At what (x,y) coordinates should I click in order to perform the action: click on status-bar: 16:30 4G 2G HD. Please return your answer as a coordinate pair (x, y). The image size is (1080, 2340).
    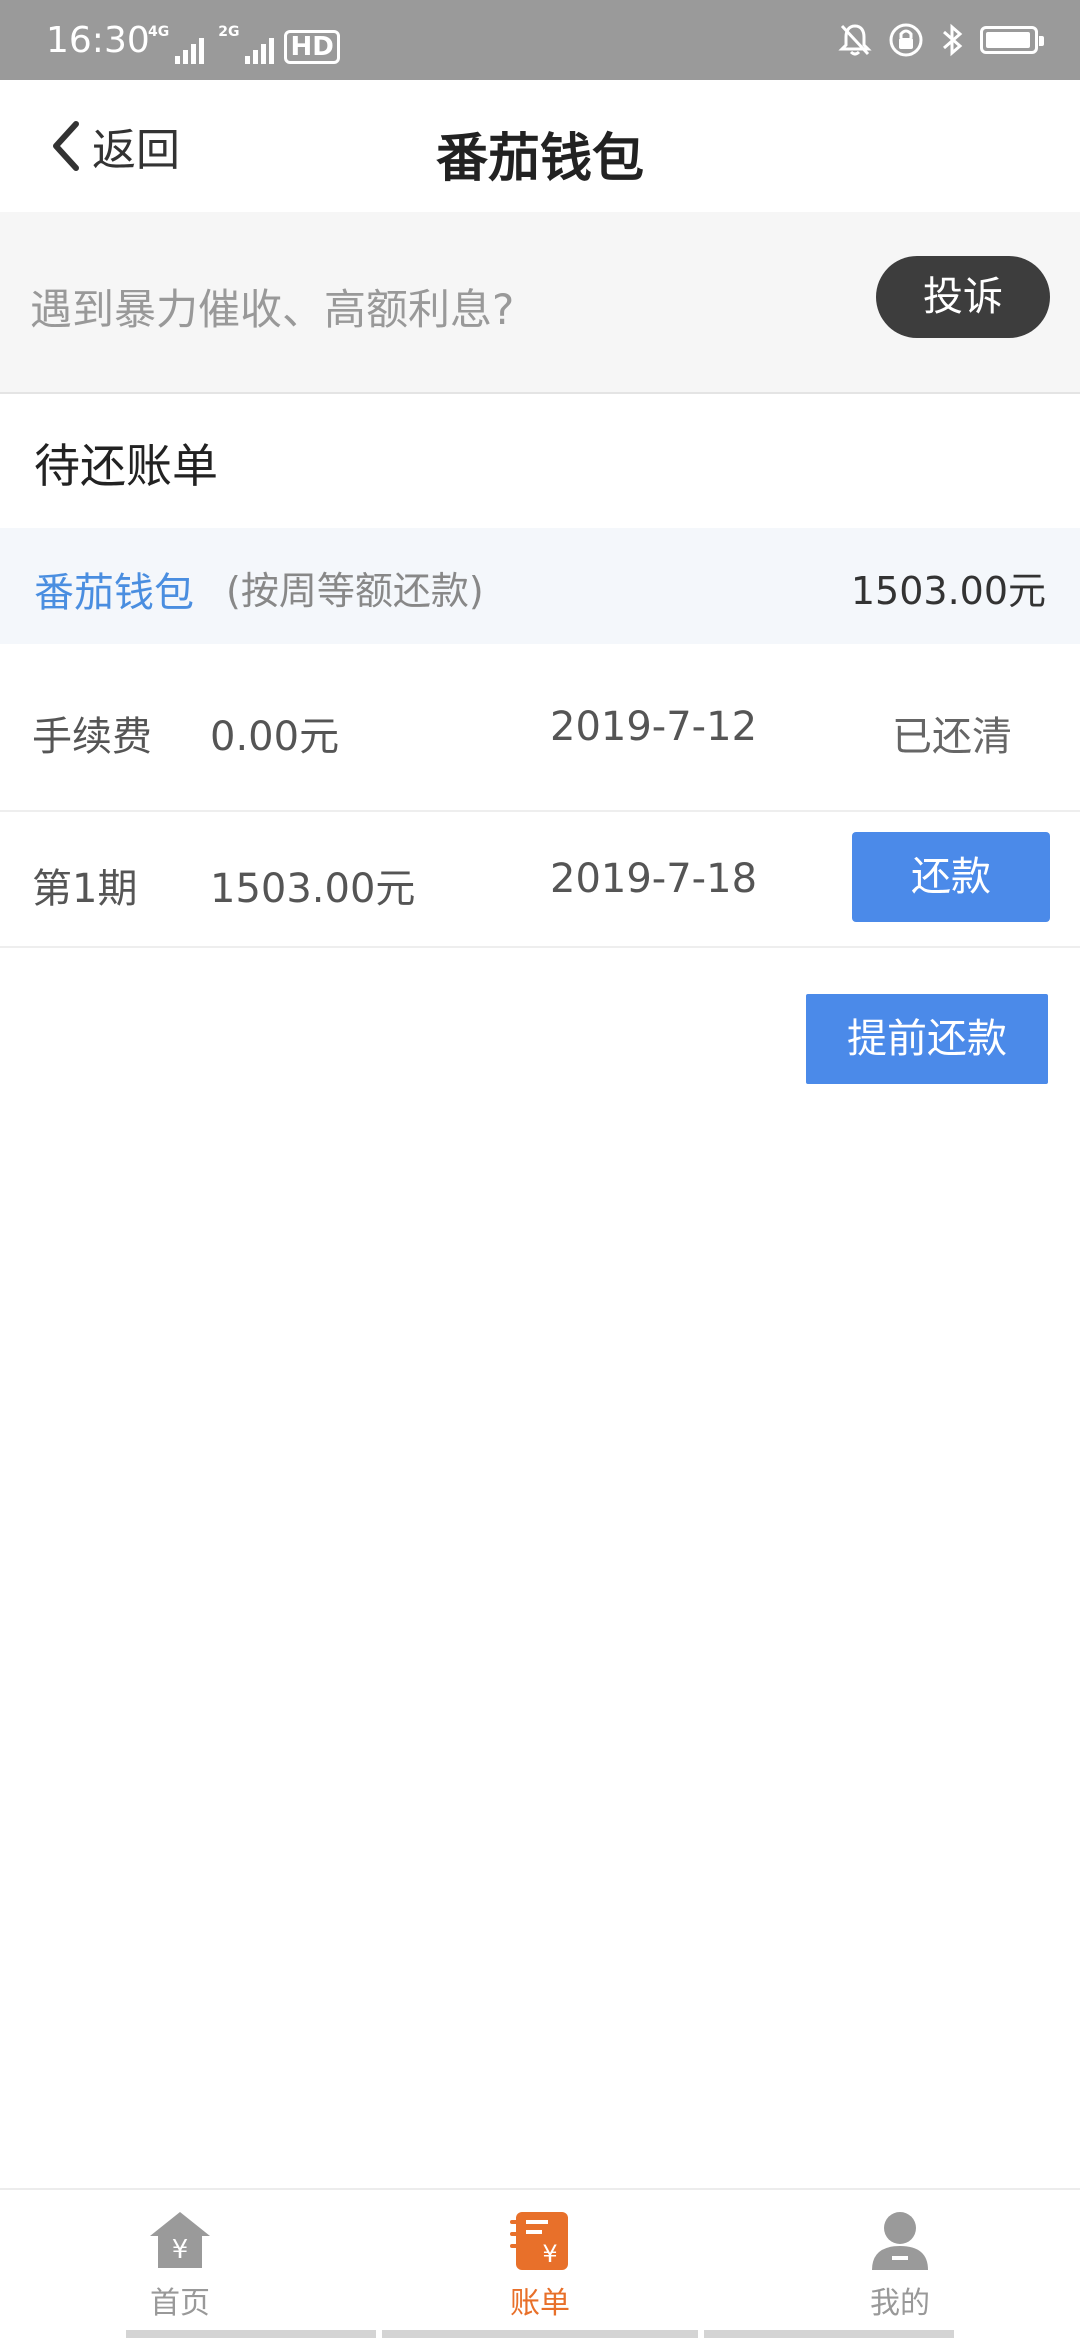
    Looking at the image, I should click on (540, 40).